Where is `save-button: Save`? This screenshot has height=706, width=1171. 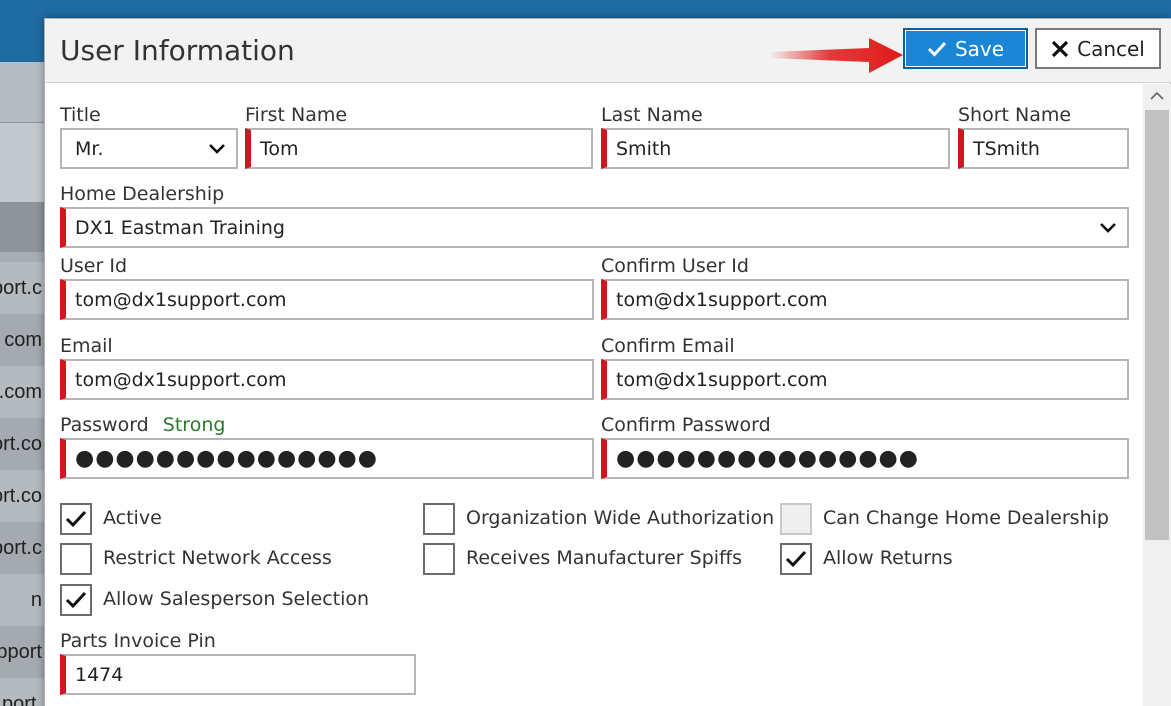 save-button: Save is located at coordinates (965, 48).